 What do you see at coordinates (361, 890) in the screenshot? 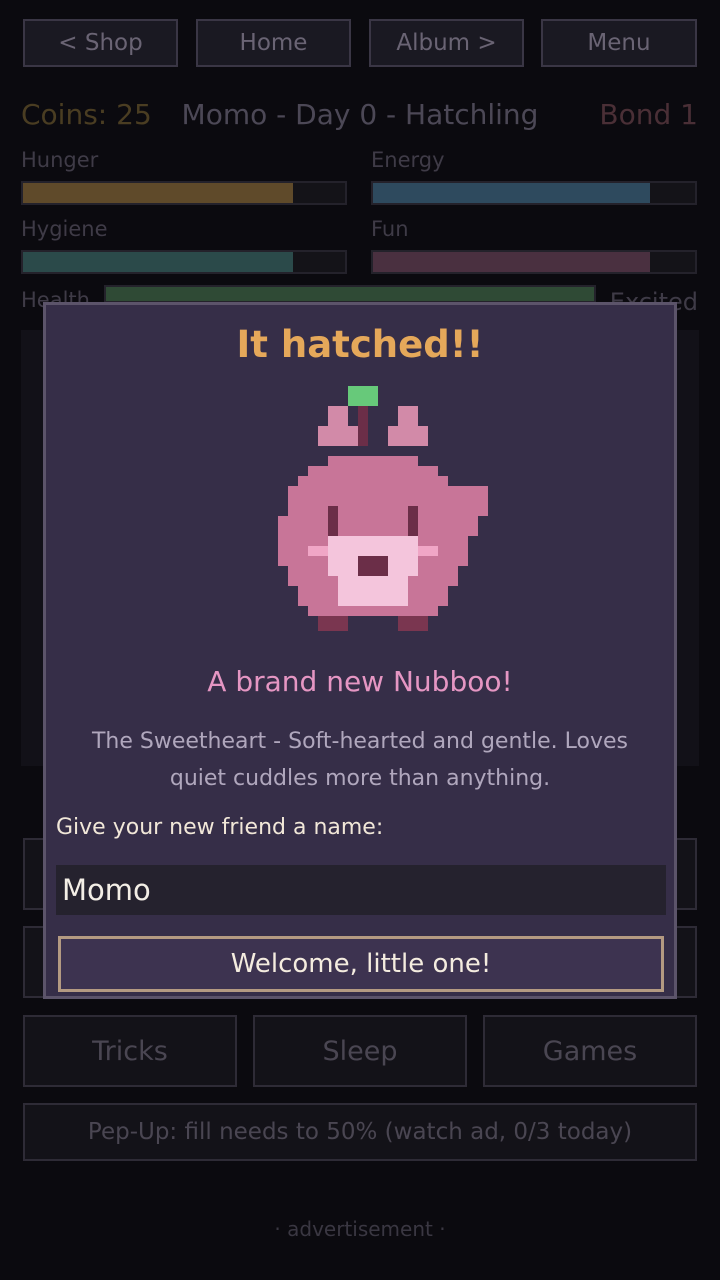
I see `pet-name-input` at bounding box center [361, 890].